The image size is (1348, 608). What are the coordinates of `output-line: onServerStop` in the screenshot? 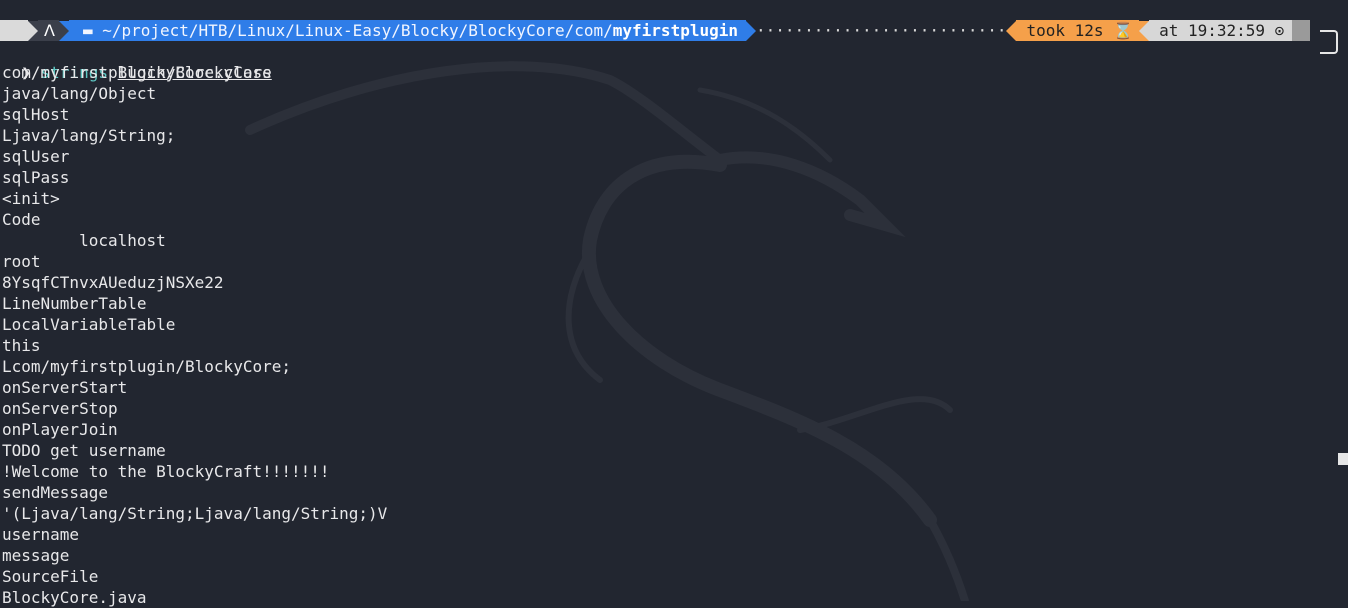 It's located at (60, 408).